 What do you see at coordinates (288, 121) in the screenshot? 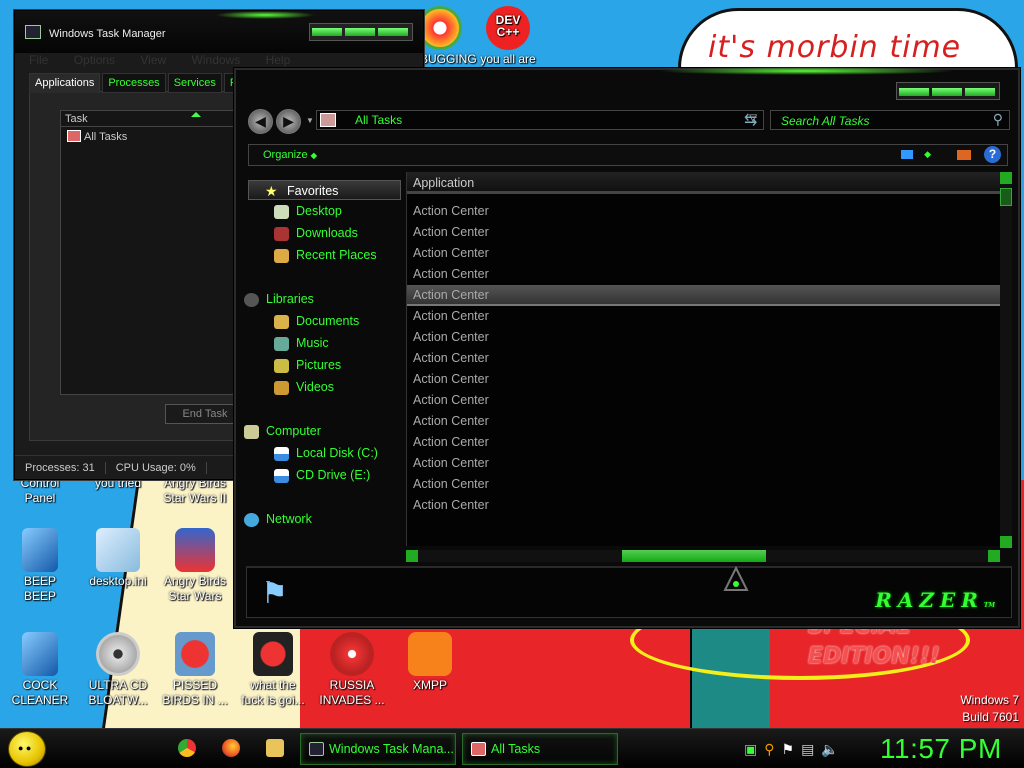
I see `forward-button: ▶` at bounding box center [288, 121].